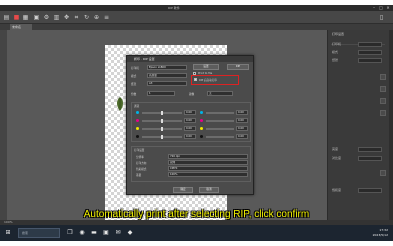 The image size is (393, 246). Describe the element at coordinates (106, 17) in the screenshot. I see `layers-icon: ≡` at that location.